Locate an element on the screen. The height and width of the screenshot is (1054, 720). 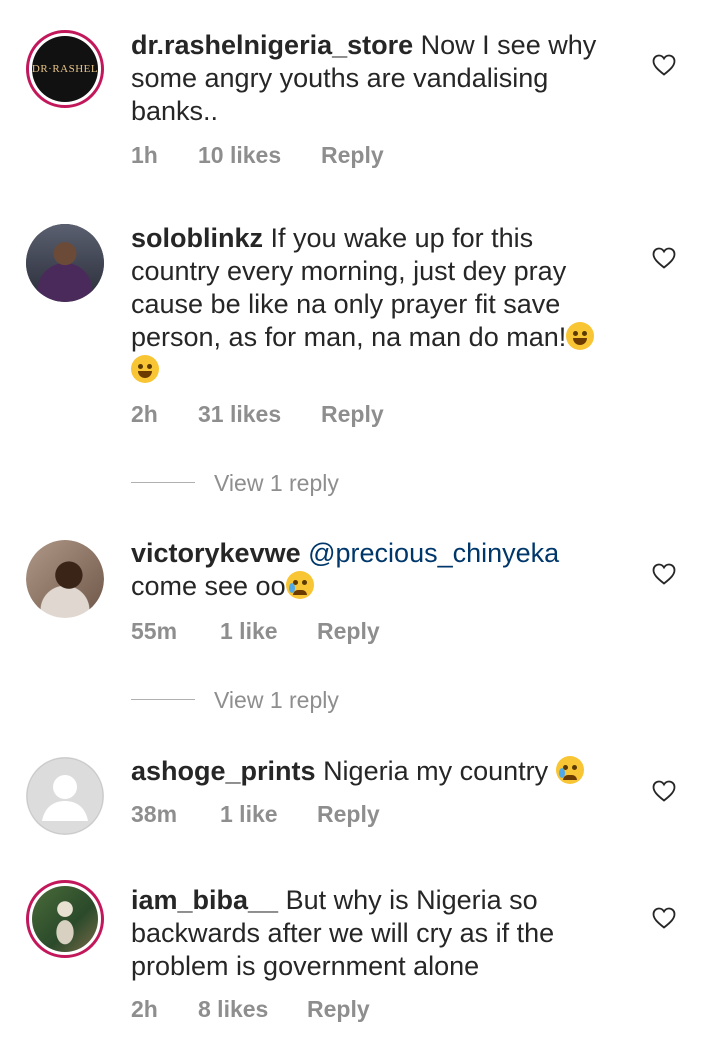
comment-mention-link: @precious_chinyeka is located at coordinates (433, 553).